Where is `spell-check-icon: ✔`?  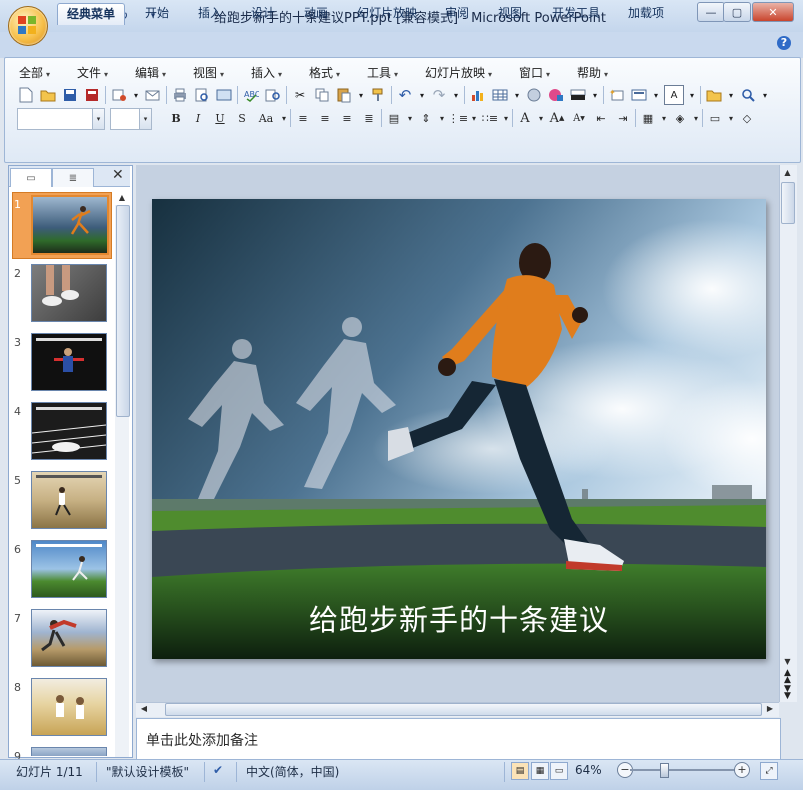
spell-check-icon: ✔ is located at coordinates (218, 770).